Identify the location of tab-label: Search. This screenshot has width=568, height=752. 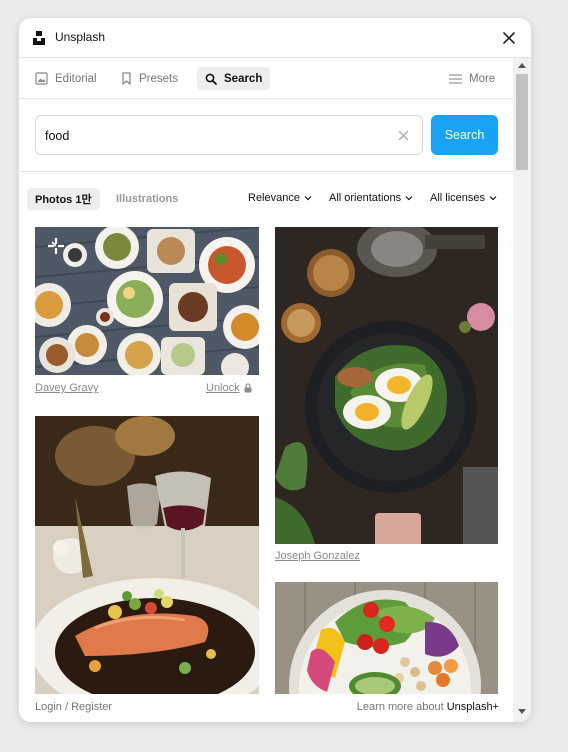
(243, 78).